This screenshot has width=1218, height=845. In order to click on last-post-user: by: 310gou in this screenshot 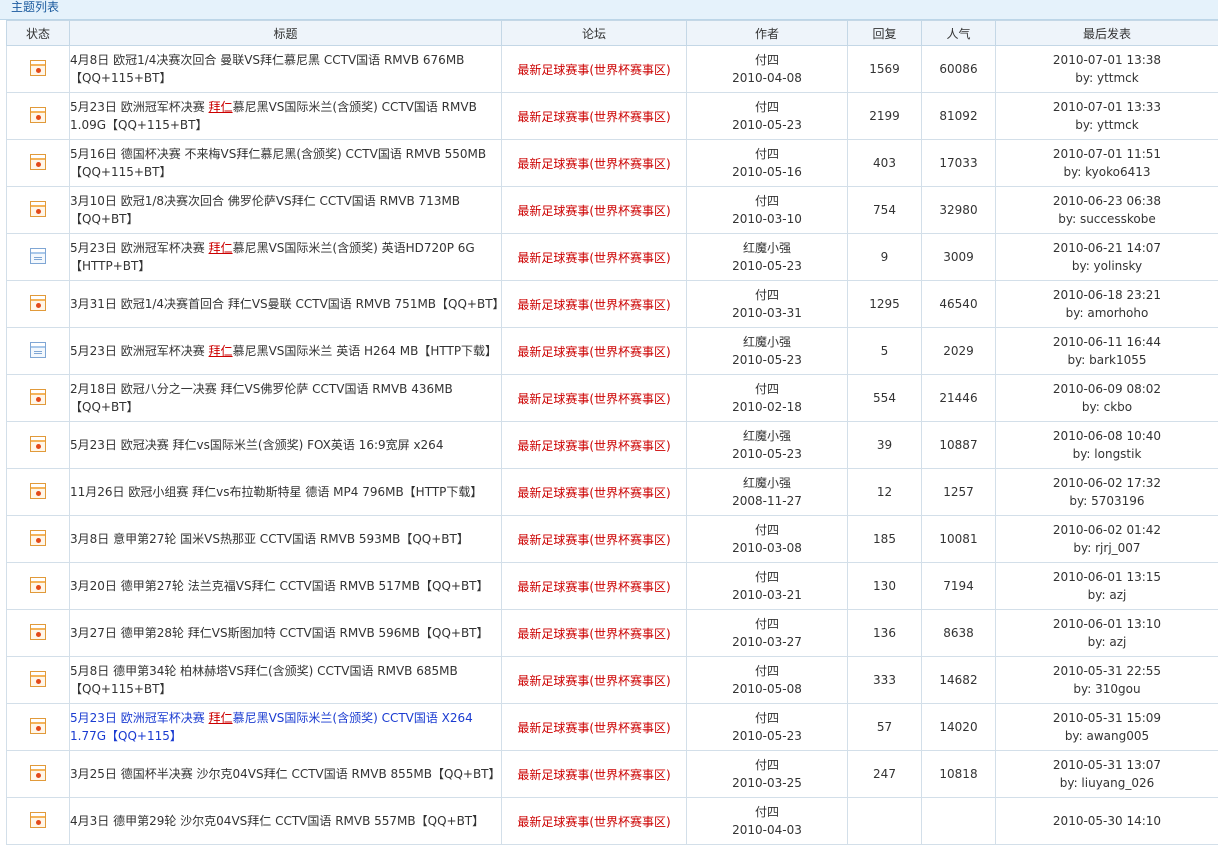, I will do `click(1107, 689)`.